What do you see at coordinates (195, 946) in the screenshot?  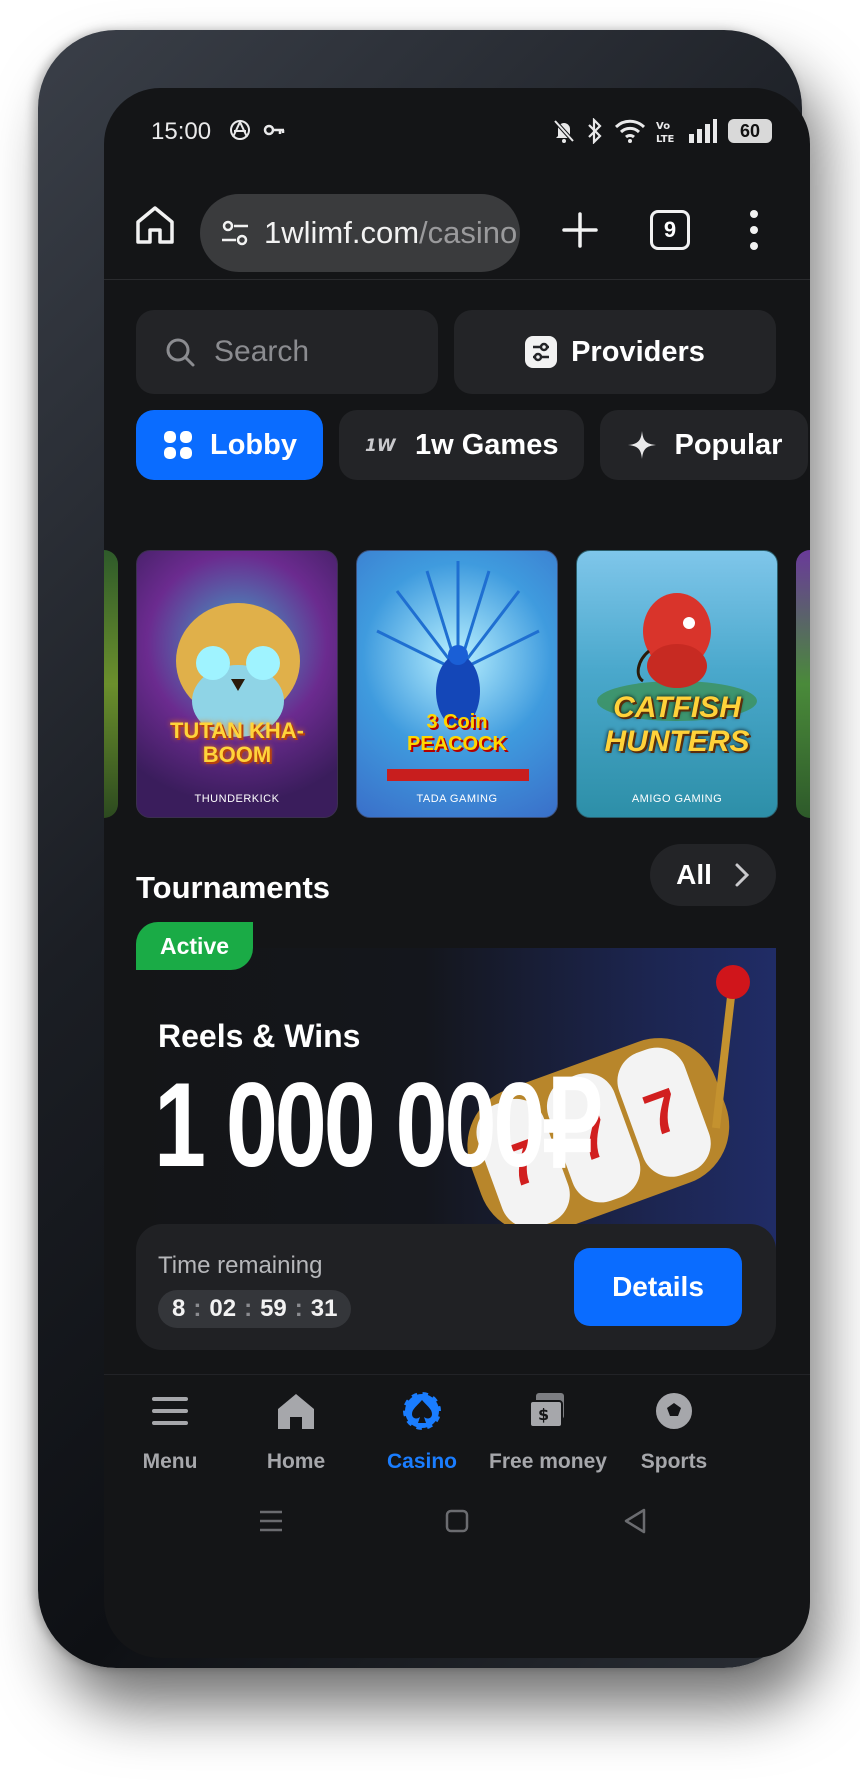 I see `status-badge: Active` at bounding box center [195, 946].